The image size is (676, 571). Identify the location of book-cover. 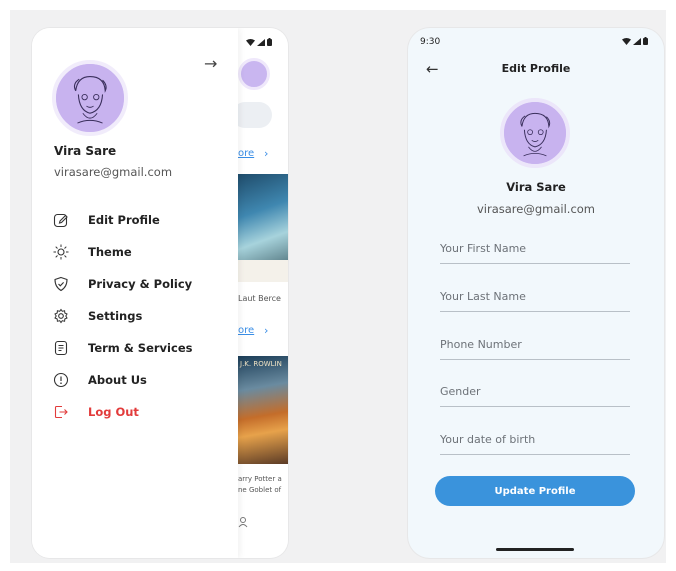
(263, 410).